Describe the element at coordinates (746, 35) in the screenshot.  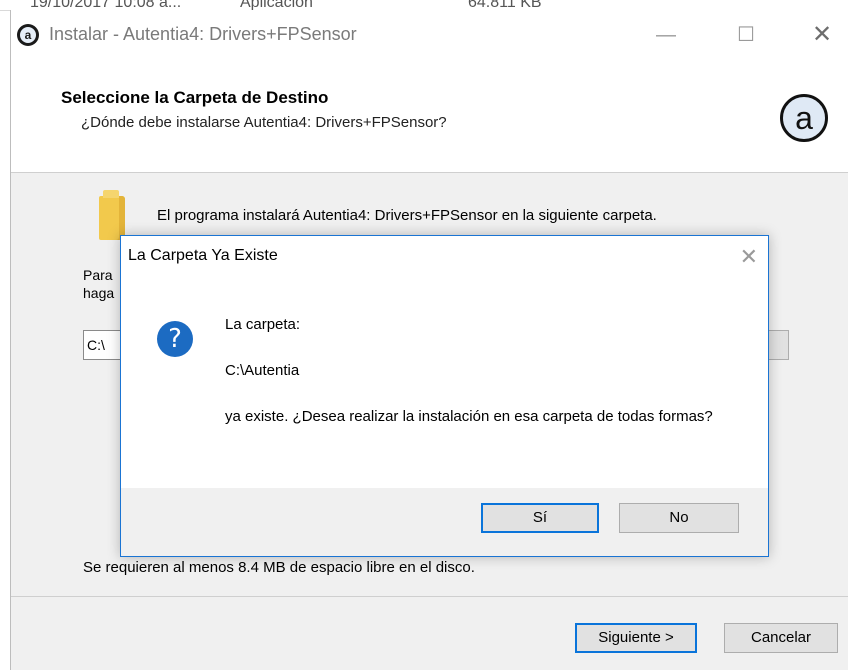
I see `maximize-button: ☐` at that location.